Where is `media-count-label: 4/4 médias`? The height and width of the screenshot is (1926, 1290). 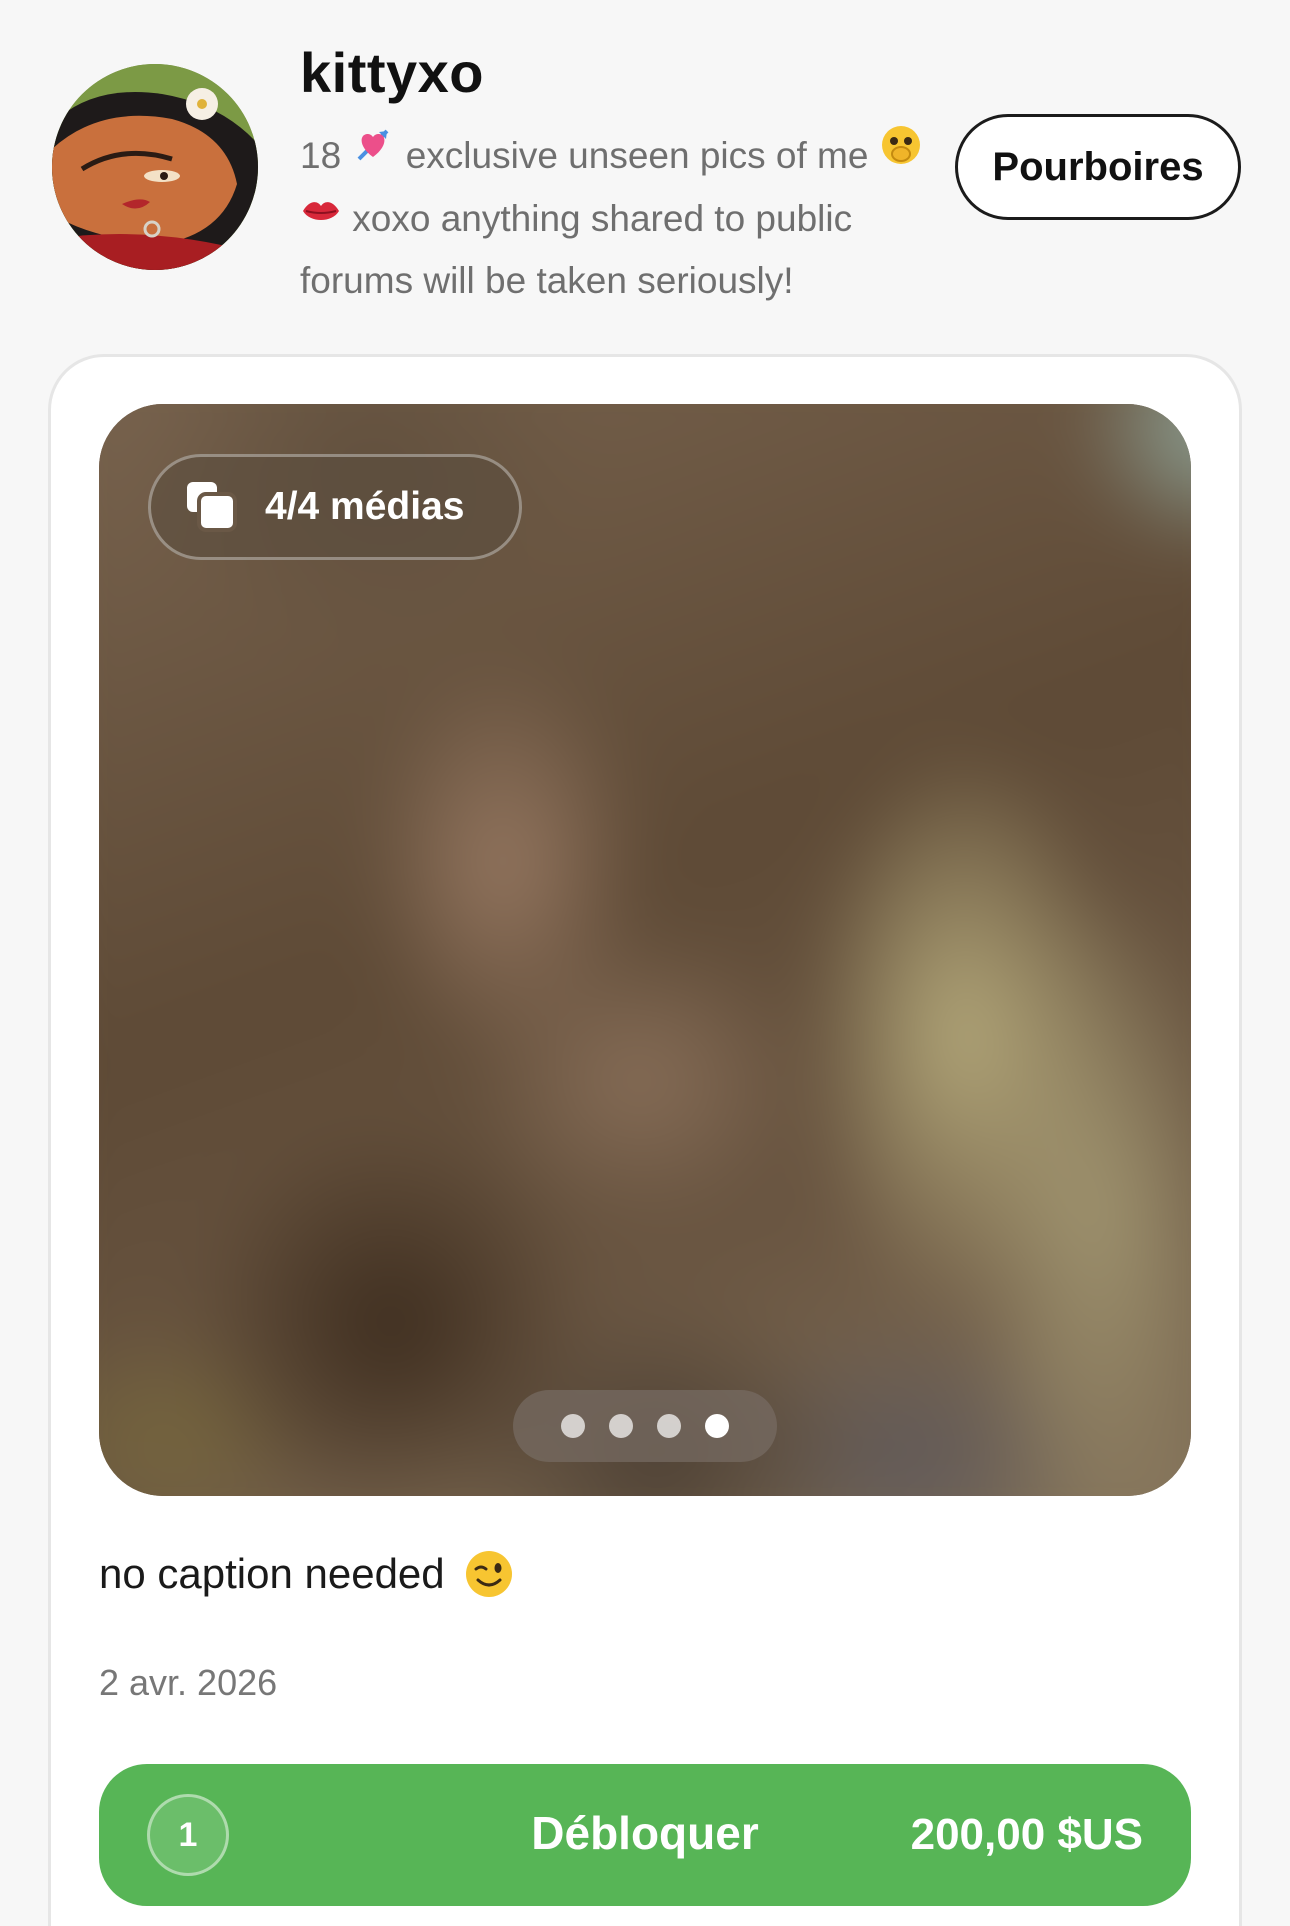
media-count-label: 4/4 médias is located at coordinates (365, 506).